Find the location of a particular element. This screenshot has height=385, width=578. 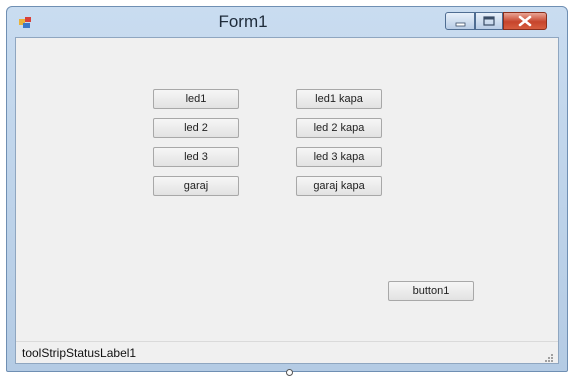

status-label: toolStripStatusLabel1 is located at coordinates (79, 353).